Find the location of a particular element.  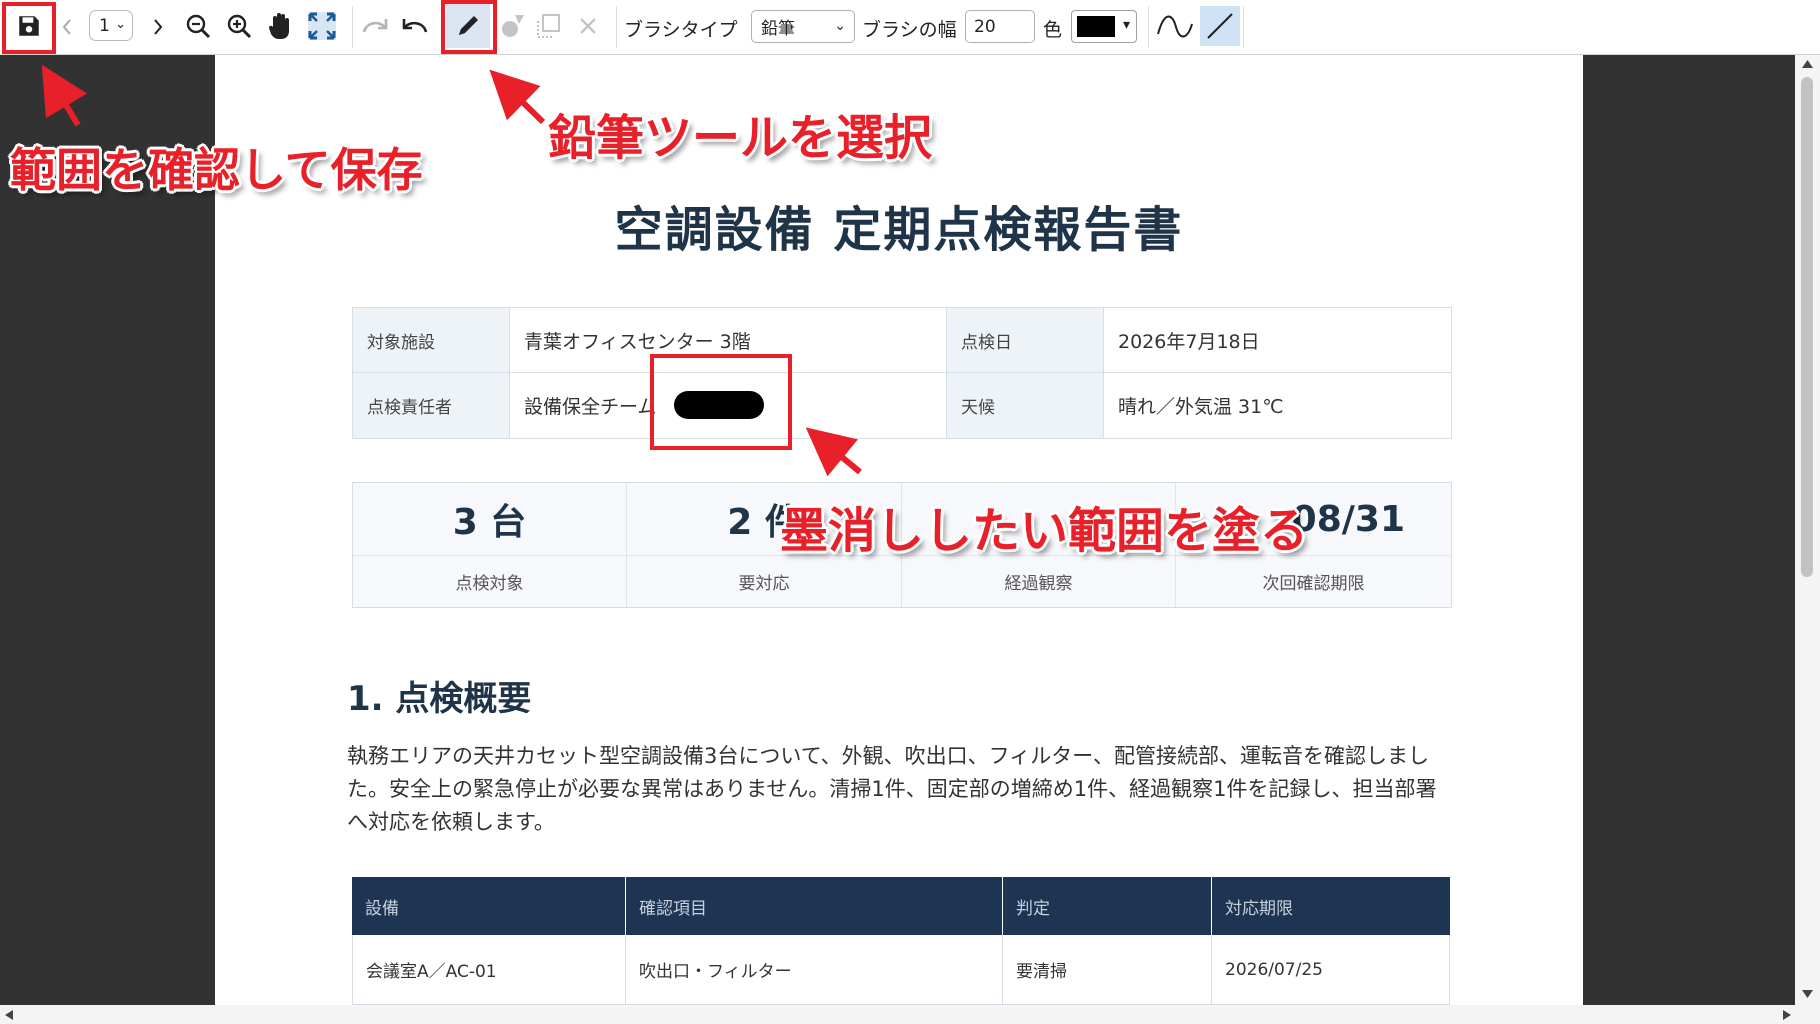

toolbar: 1 ⌄ ブラシタイプ 鉛筆 ⌄ ブラシの幅 20 色 ▾ is located at coordinates (910, 27).